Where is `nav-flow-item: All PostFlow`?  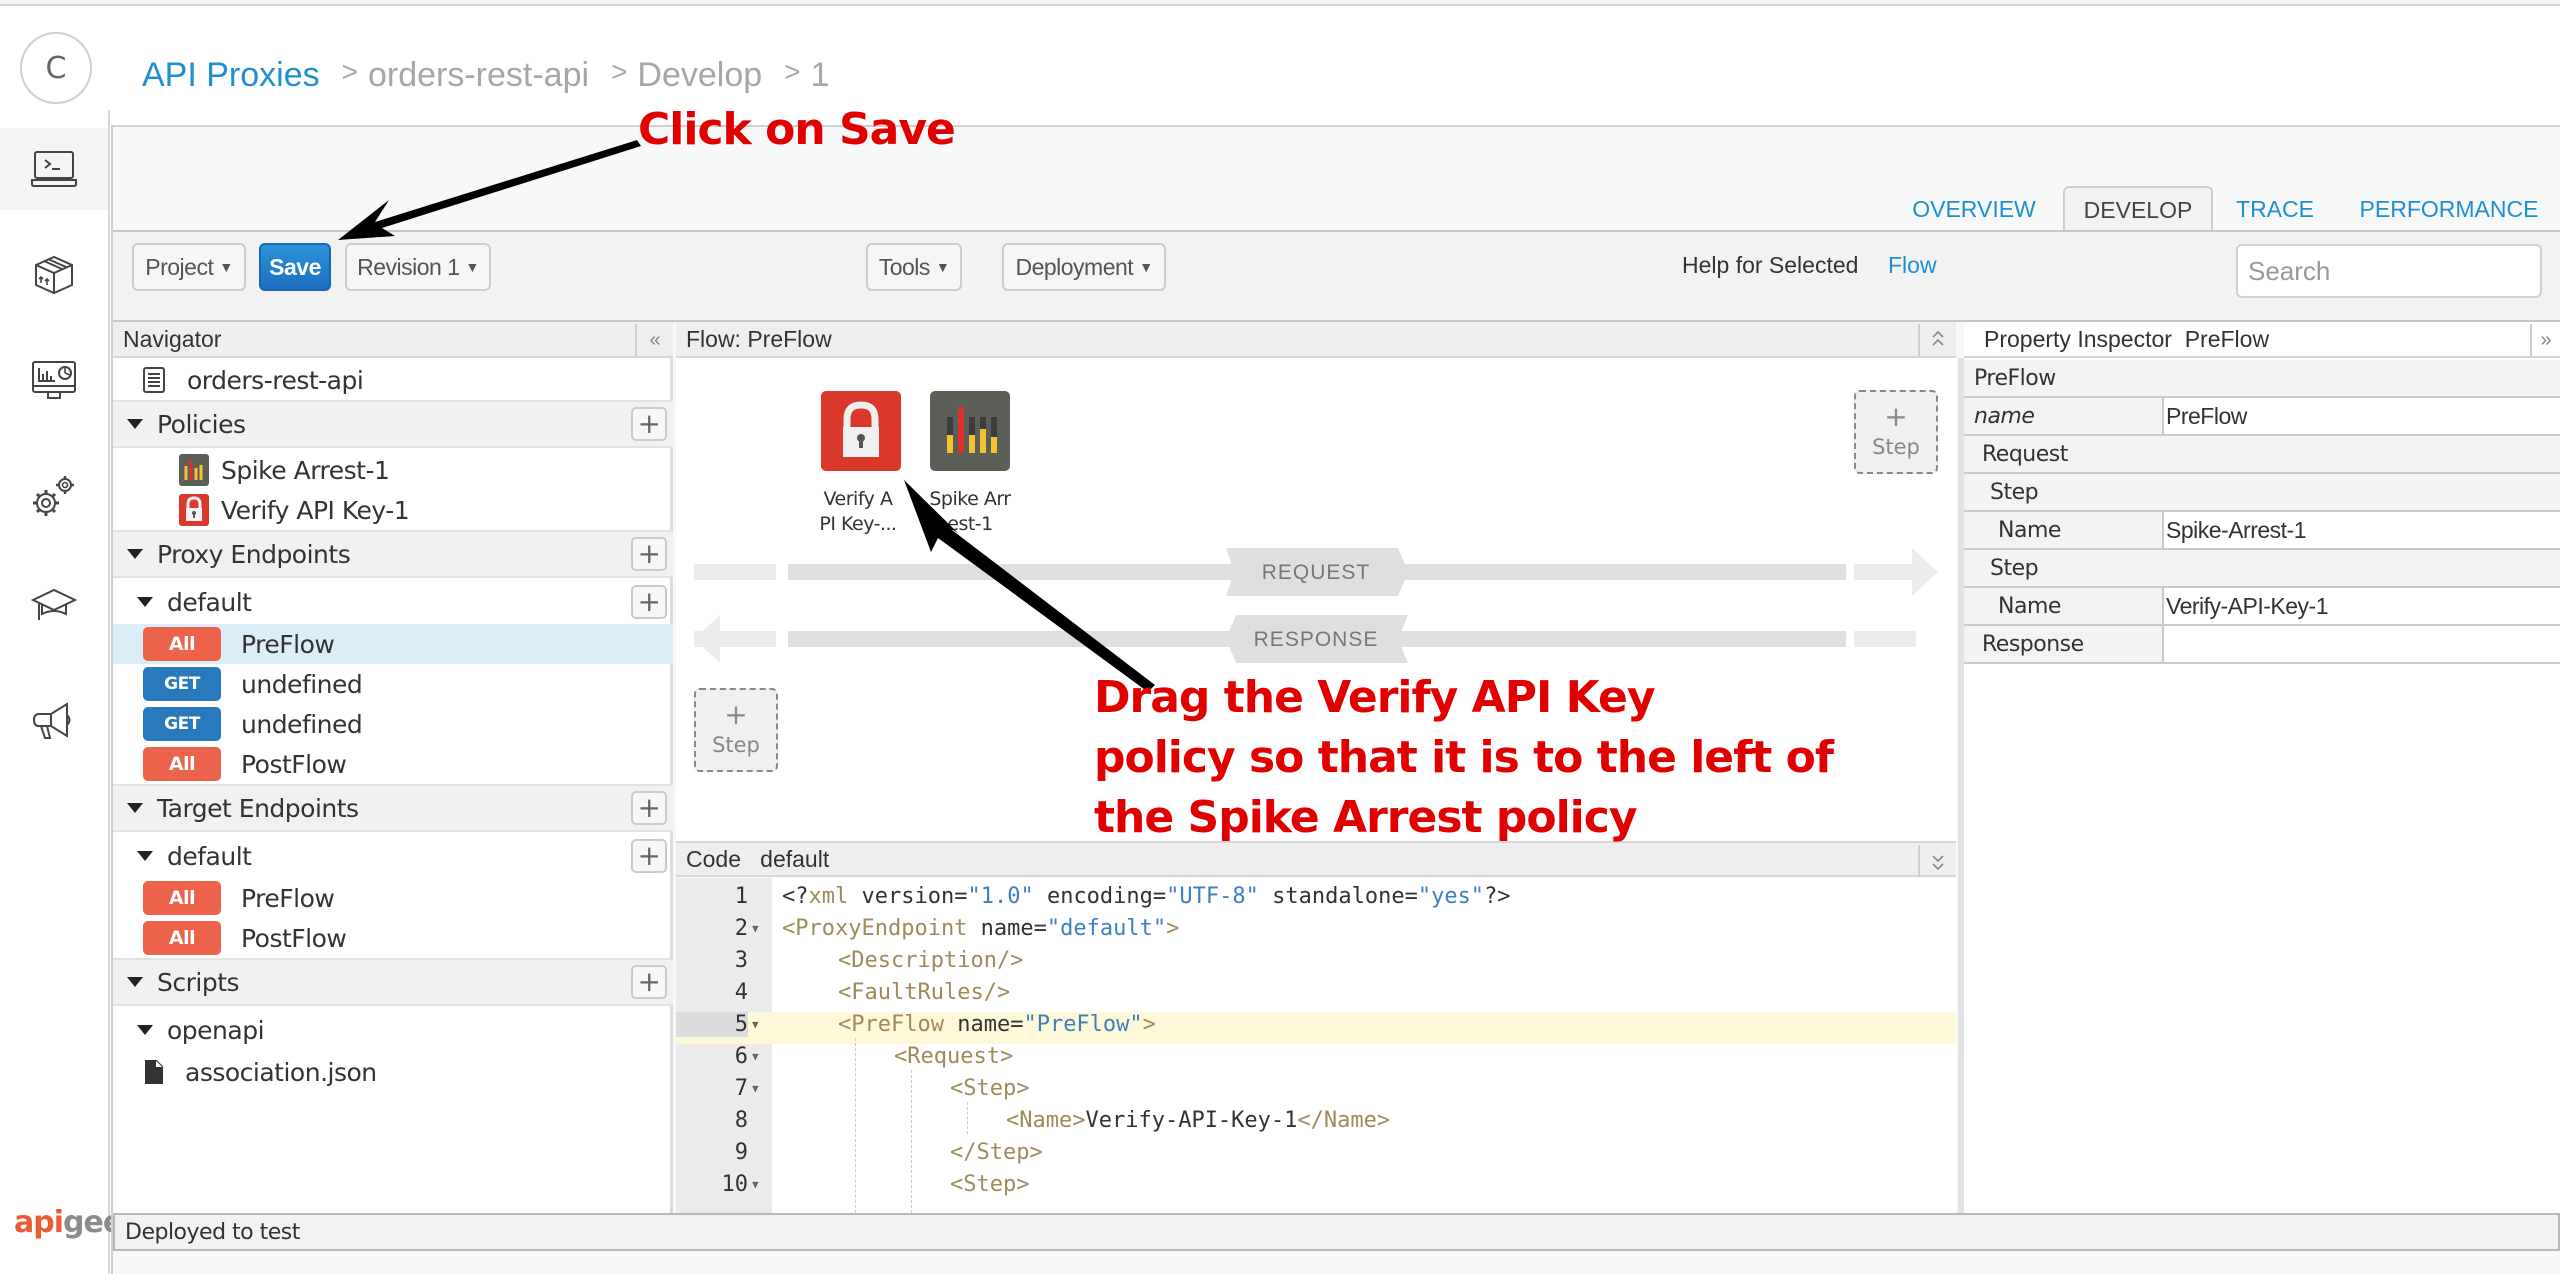 nav-flow-item: All PostFlow is located at coordinates (393, 764).